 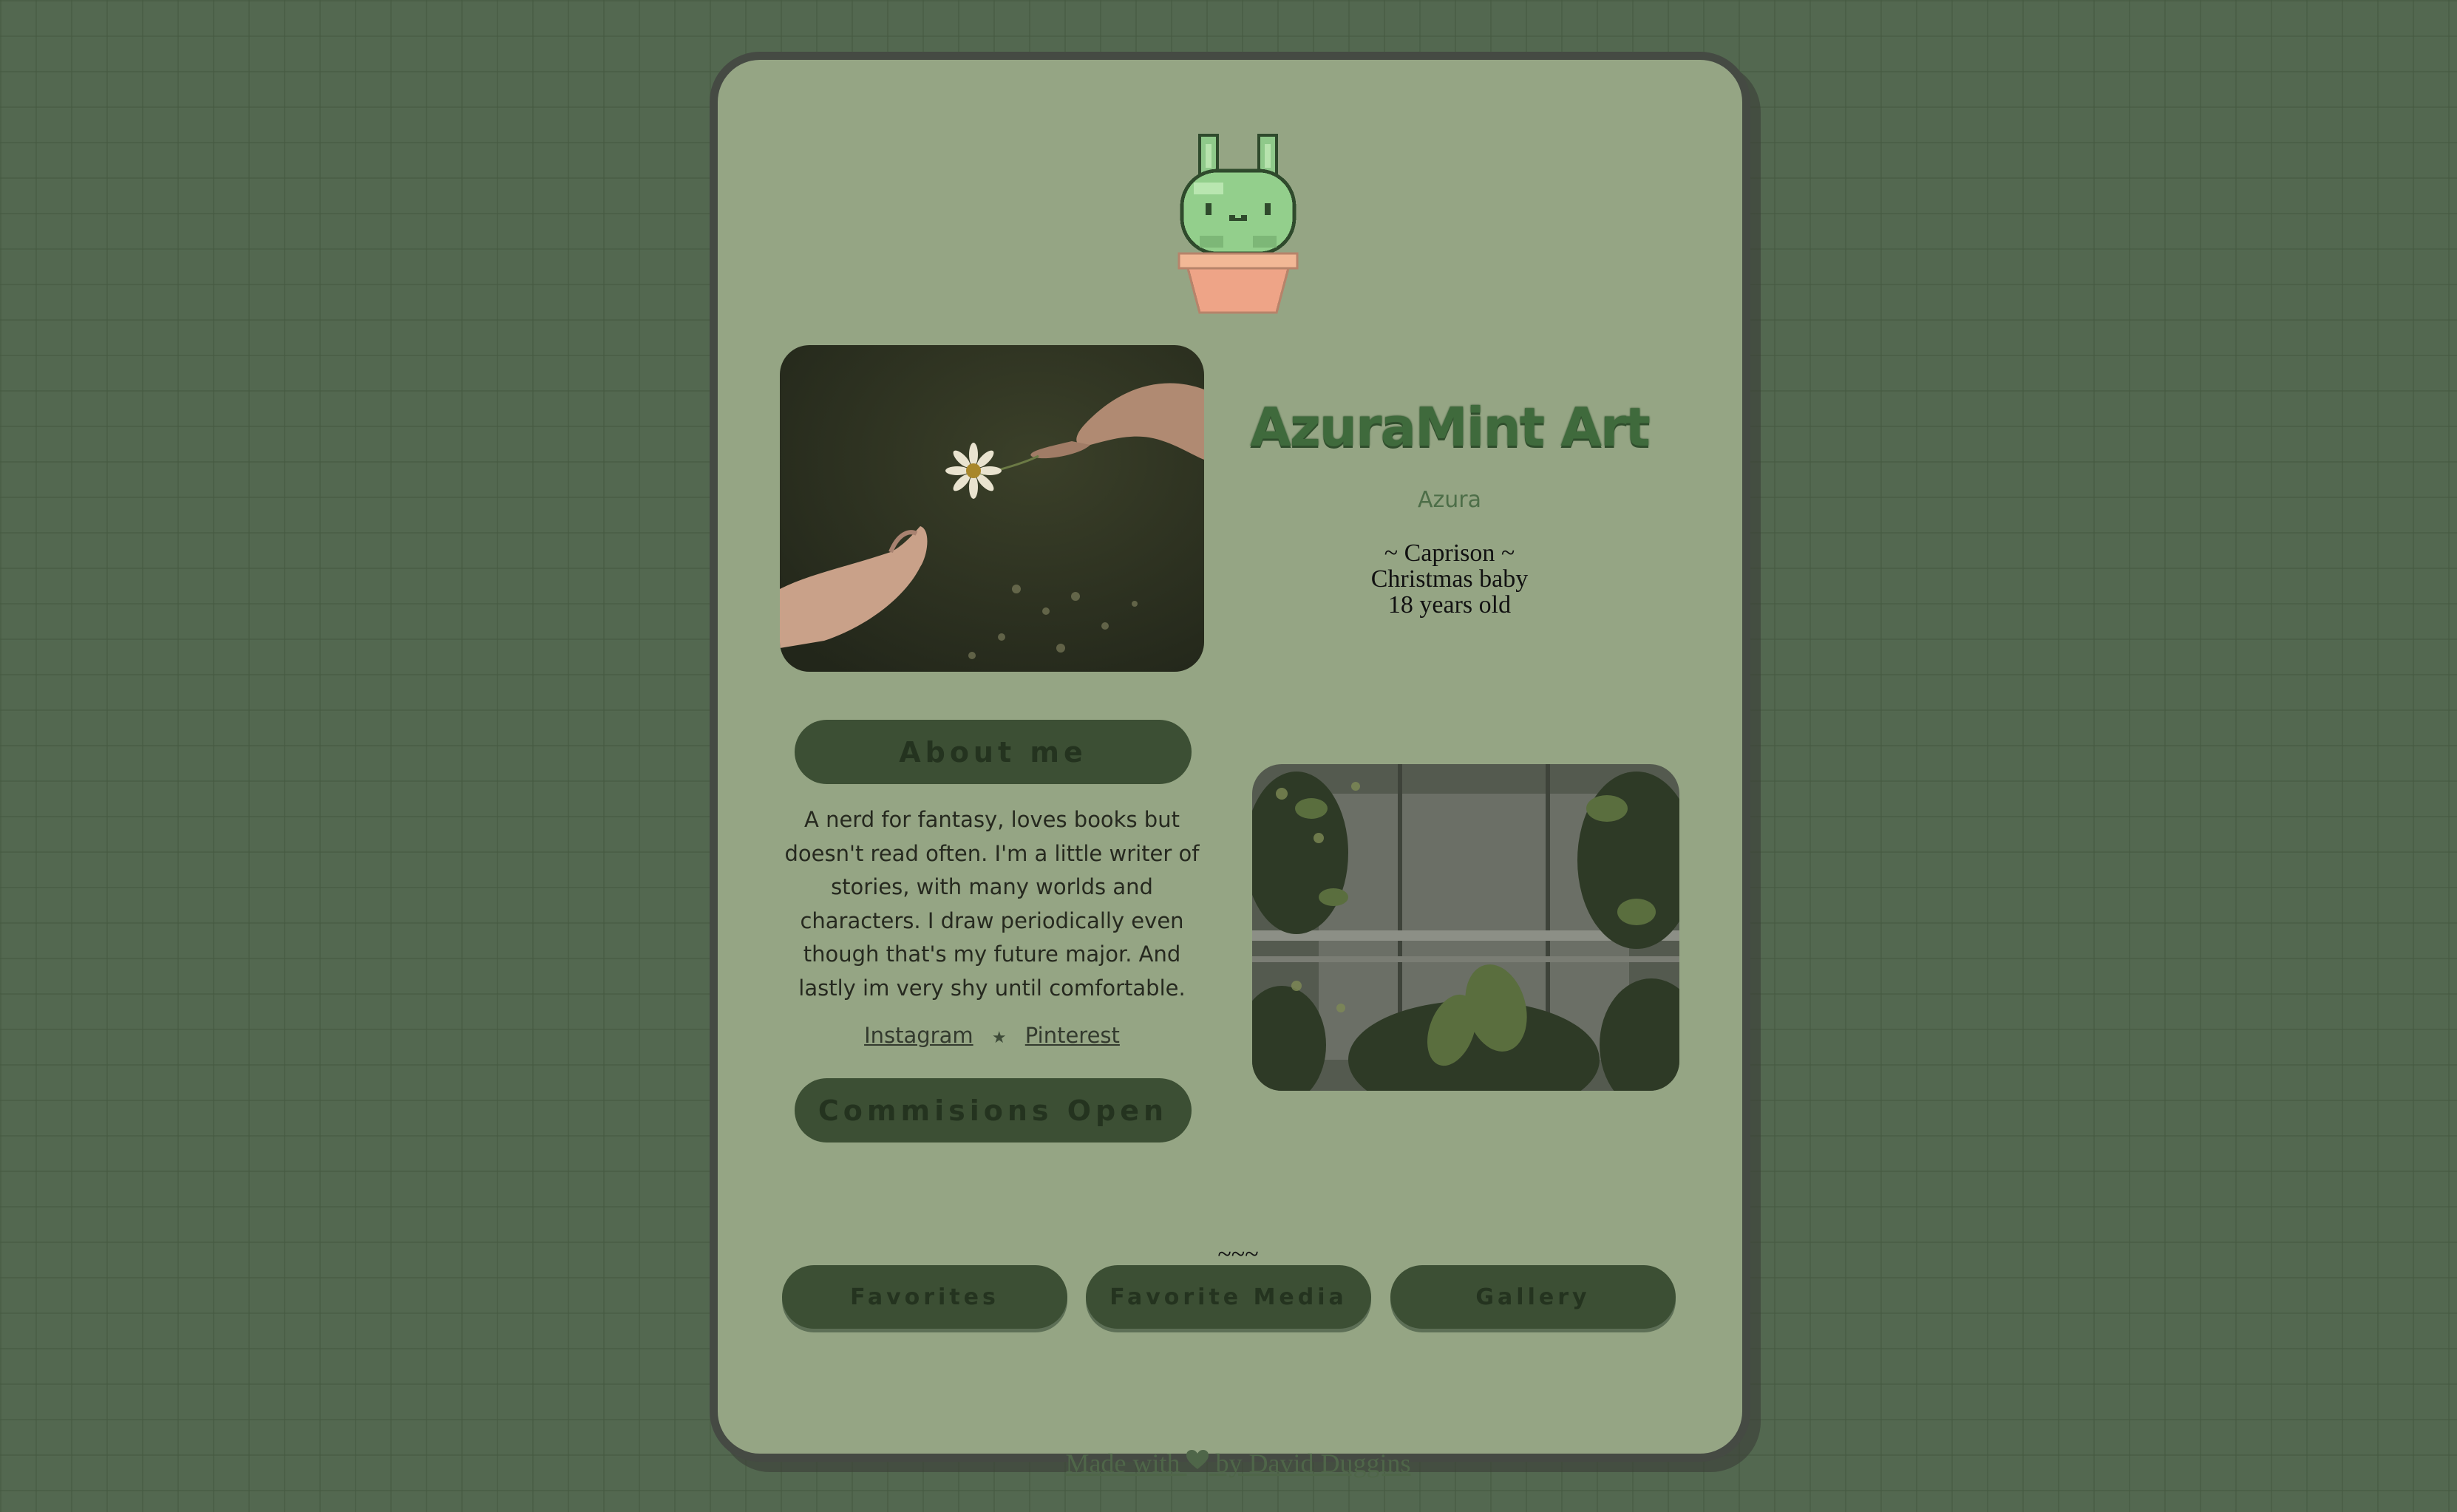 What do you see at coordinates (1122, 1463) in the screenshot?
I see `footer-made-with: Made with` at bounding box center [1122, 1463].